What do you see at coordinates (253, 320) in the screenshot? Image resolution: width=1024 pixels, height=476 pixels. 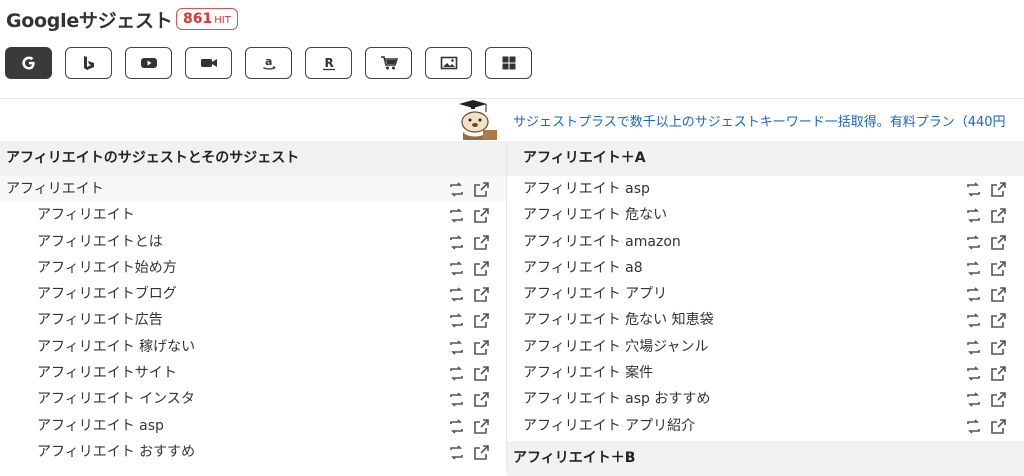 I see `suggest-row: アフィリエイト広告` at bounding box center [253, 320].